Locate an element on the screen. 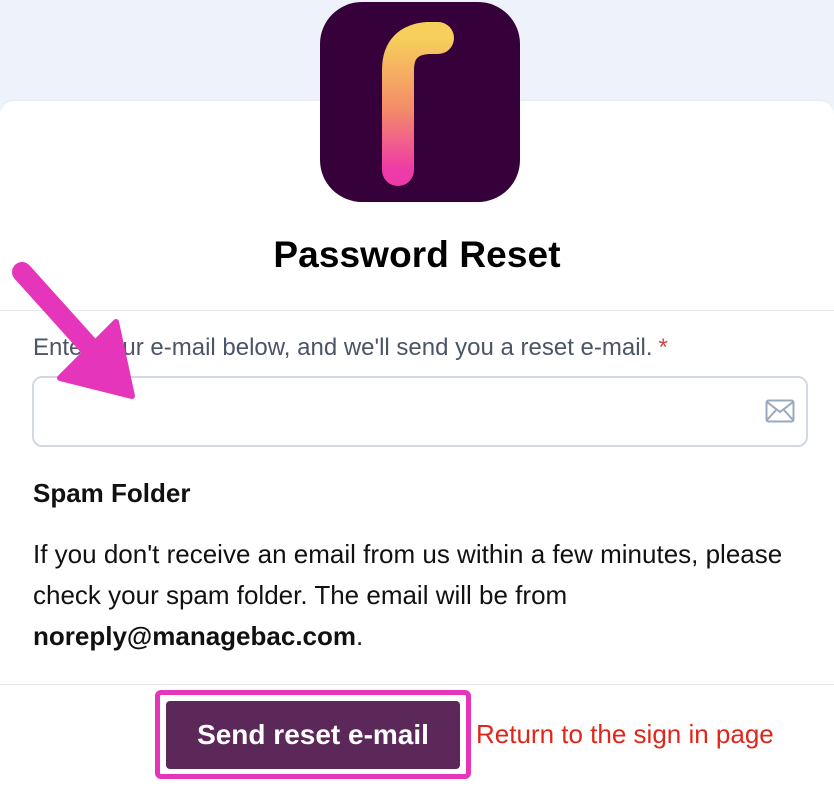  email-field-wrapper is located at coordinates (420, 411).